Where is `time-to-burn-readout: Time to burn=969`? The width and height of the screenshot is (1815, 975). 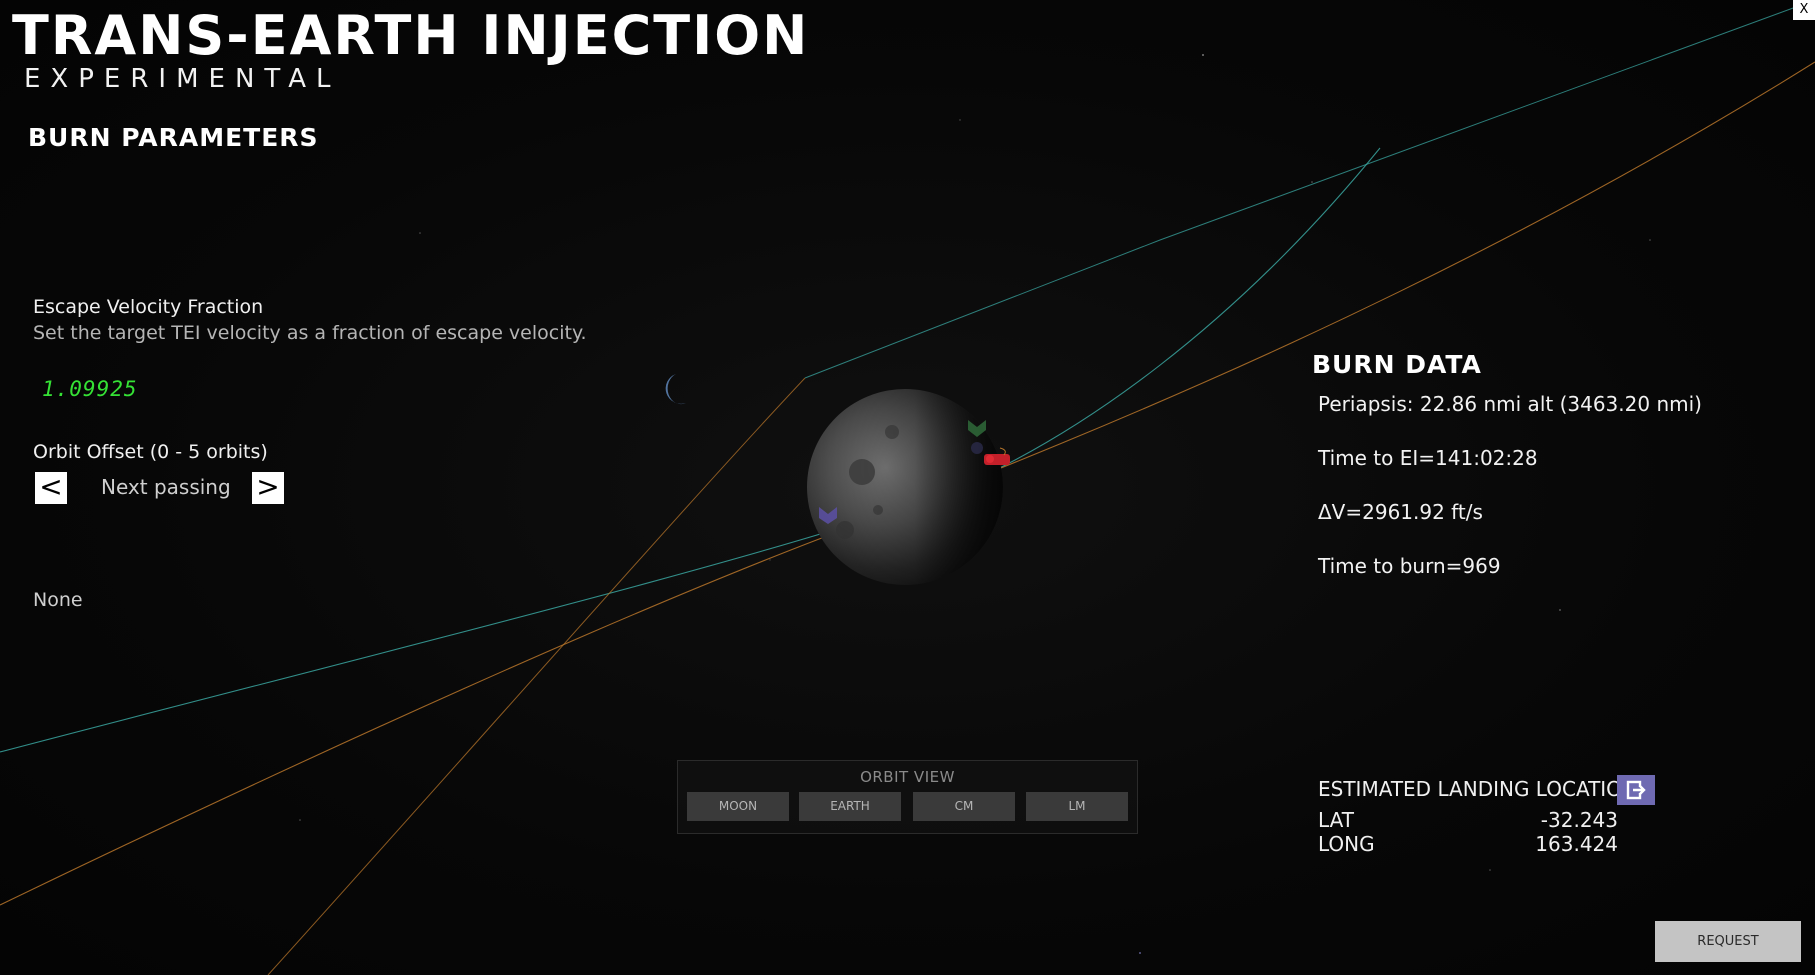
time-to-burn-readout: Time to burn=969 is located at coordinates (1409, 566).